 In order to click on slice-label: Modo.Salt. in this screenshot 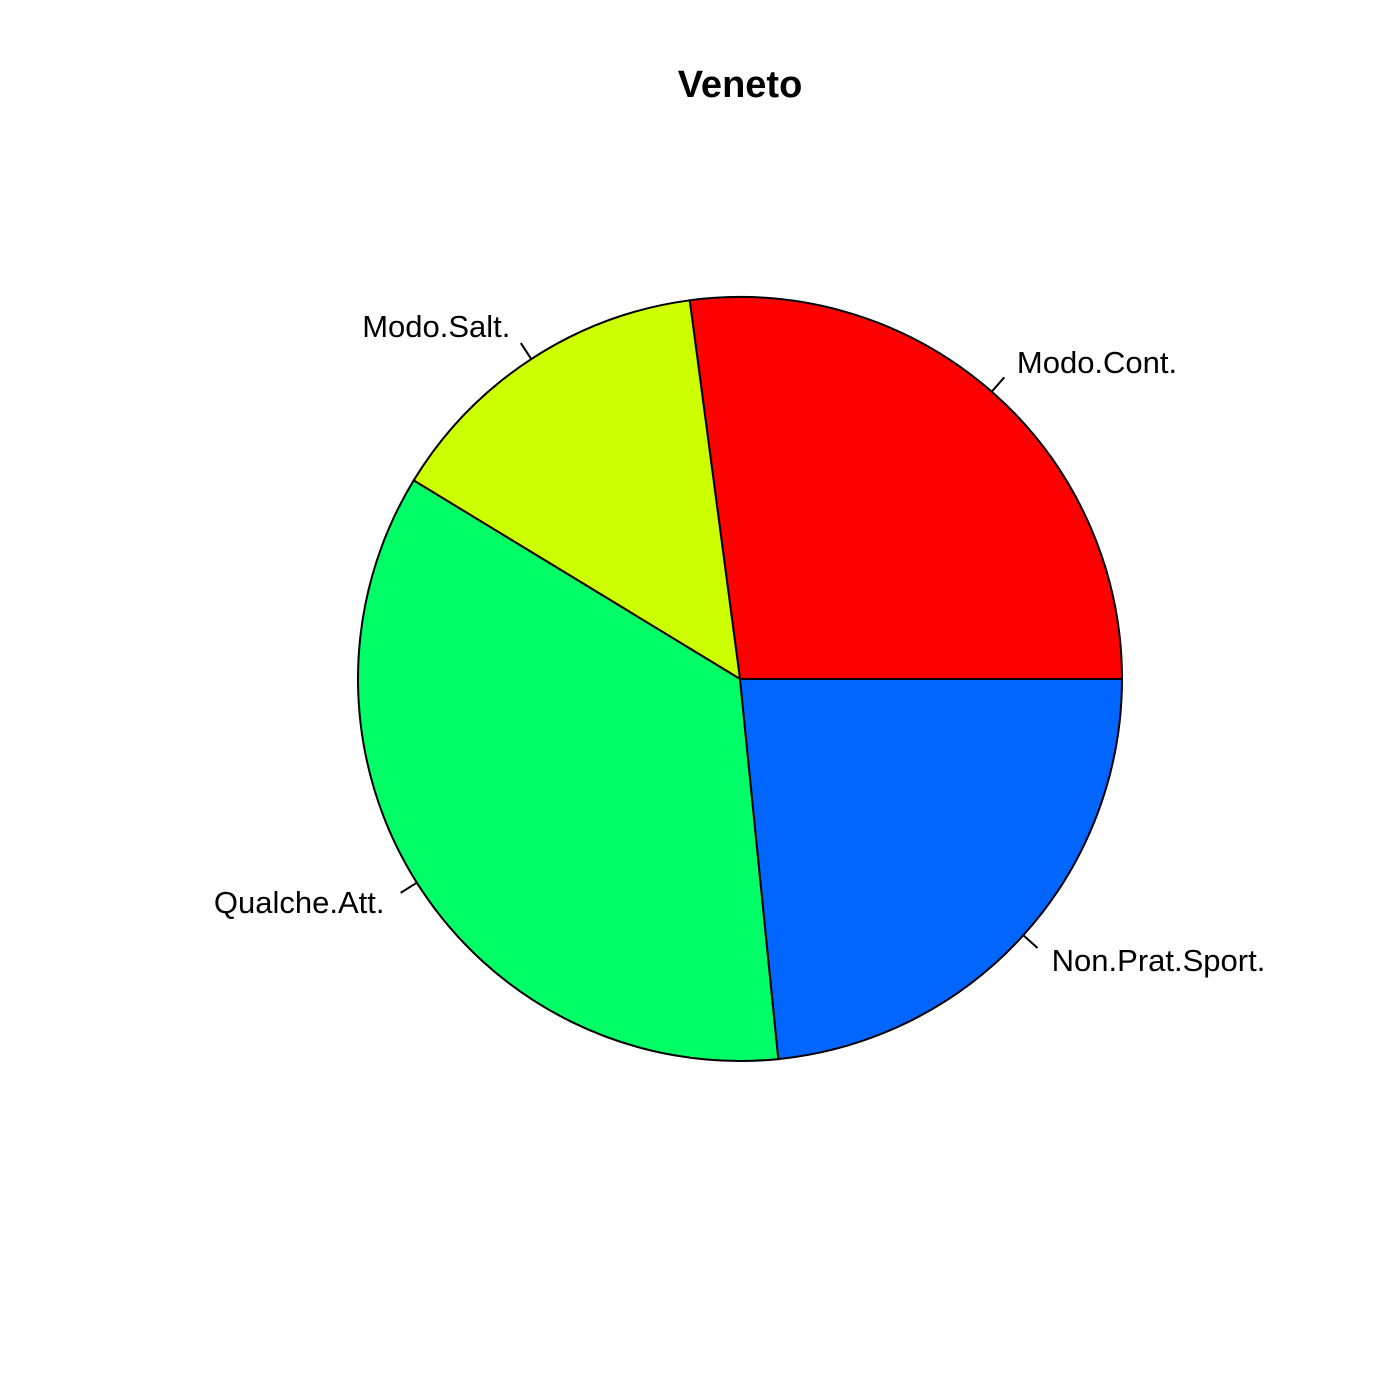, I will do `click(436, 326)`.